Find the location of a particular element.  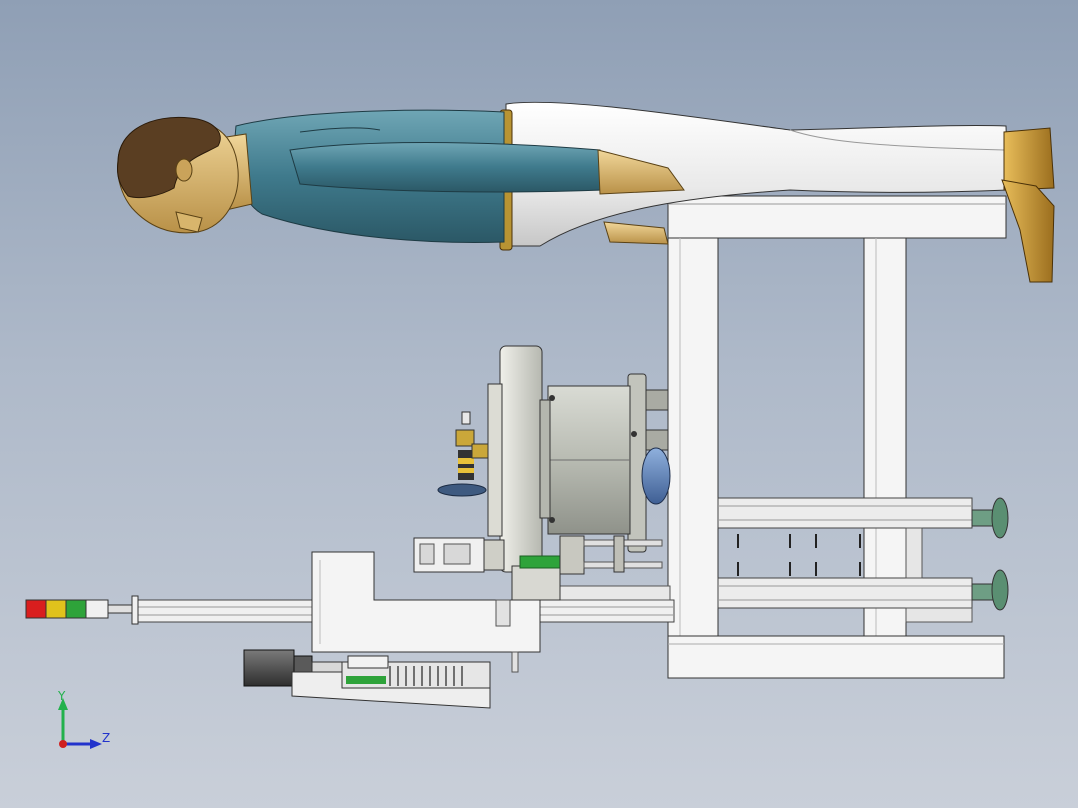

shoe-lower is located at coordinates (1028, 231).